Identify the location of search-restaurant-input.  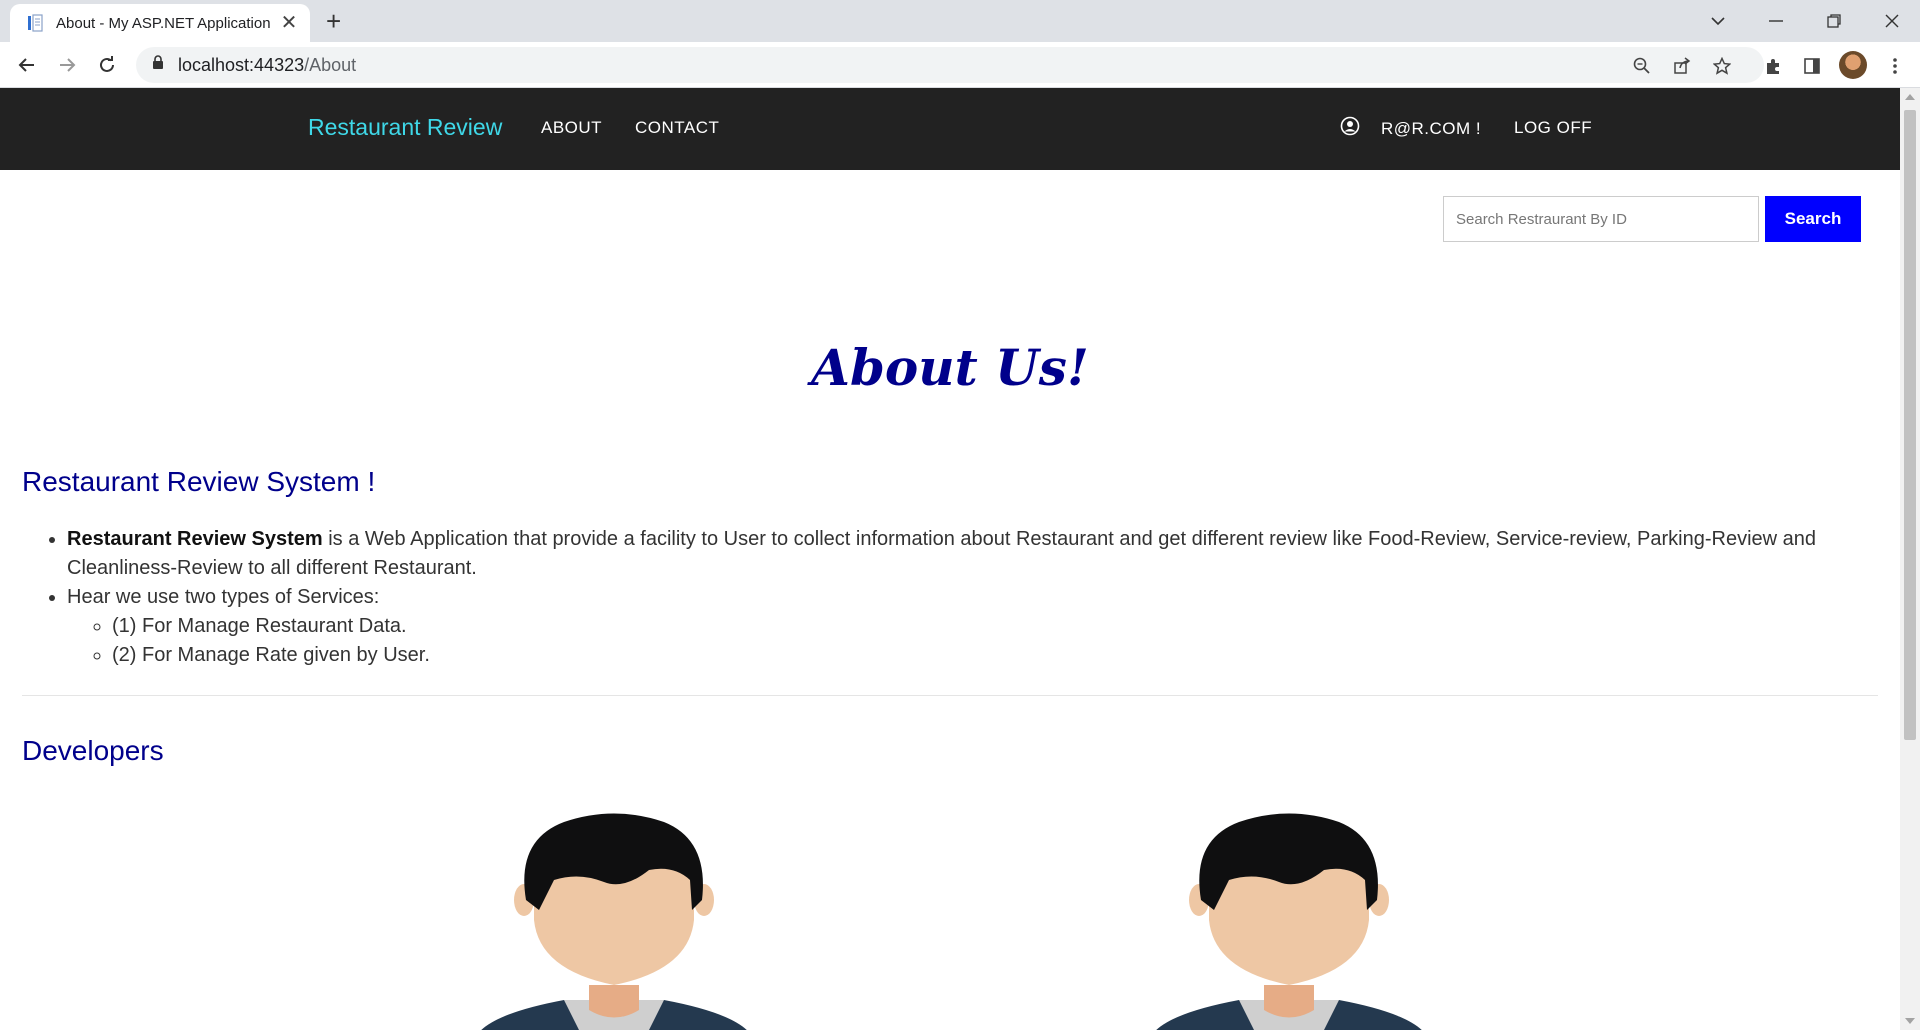
(1601, 219).